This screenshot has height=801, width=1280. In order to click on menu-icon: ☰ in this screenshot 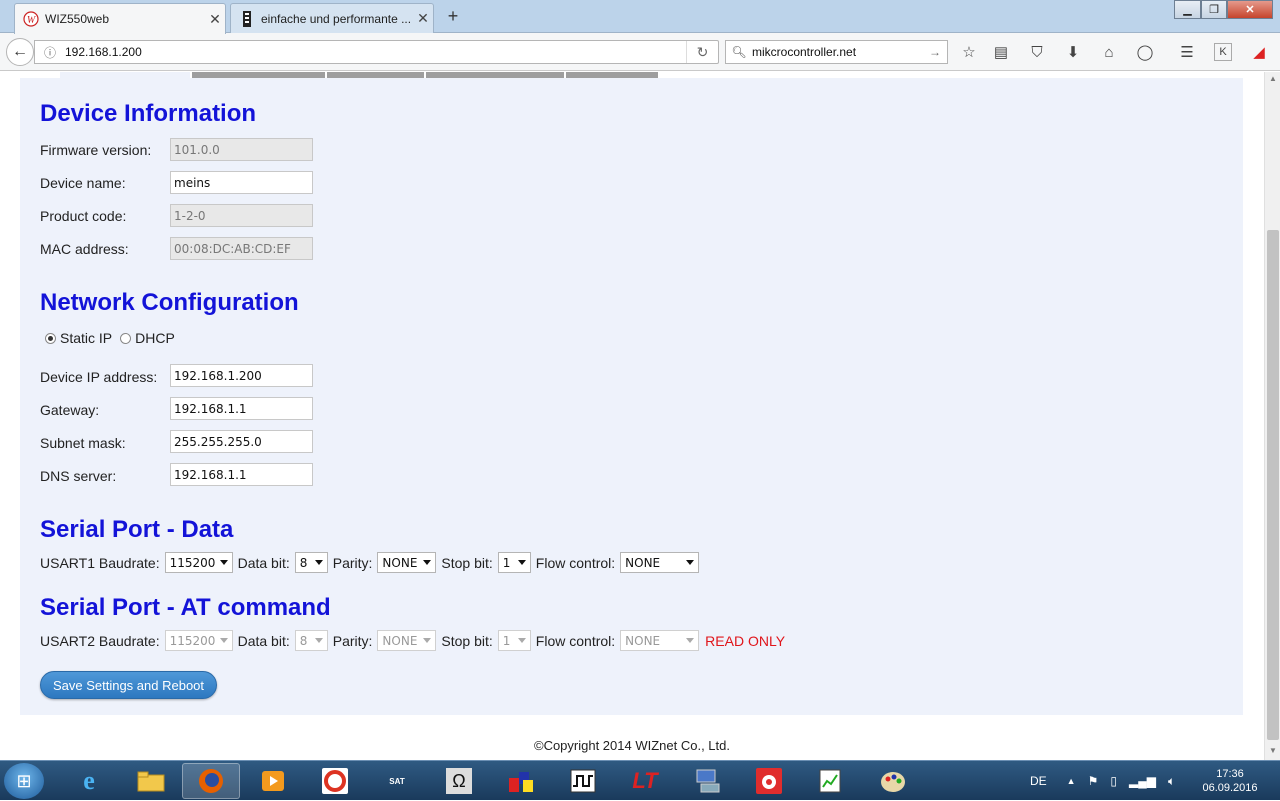, I will do `click(1187, 52)`.